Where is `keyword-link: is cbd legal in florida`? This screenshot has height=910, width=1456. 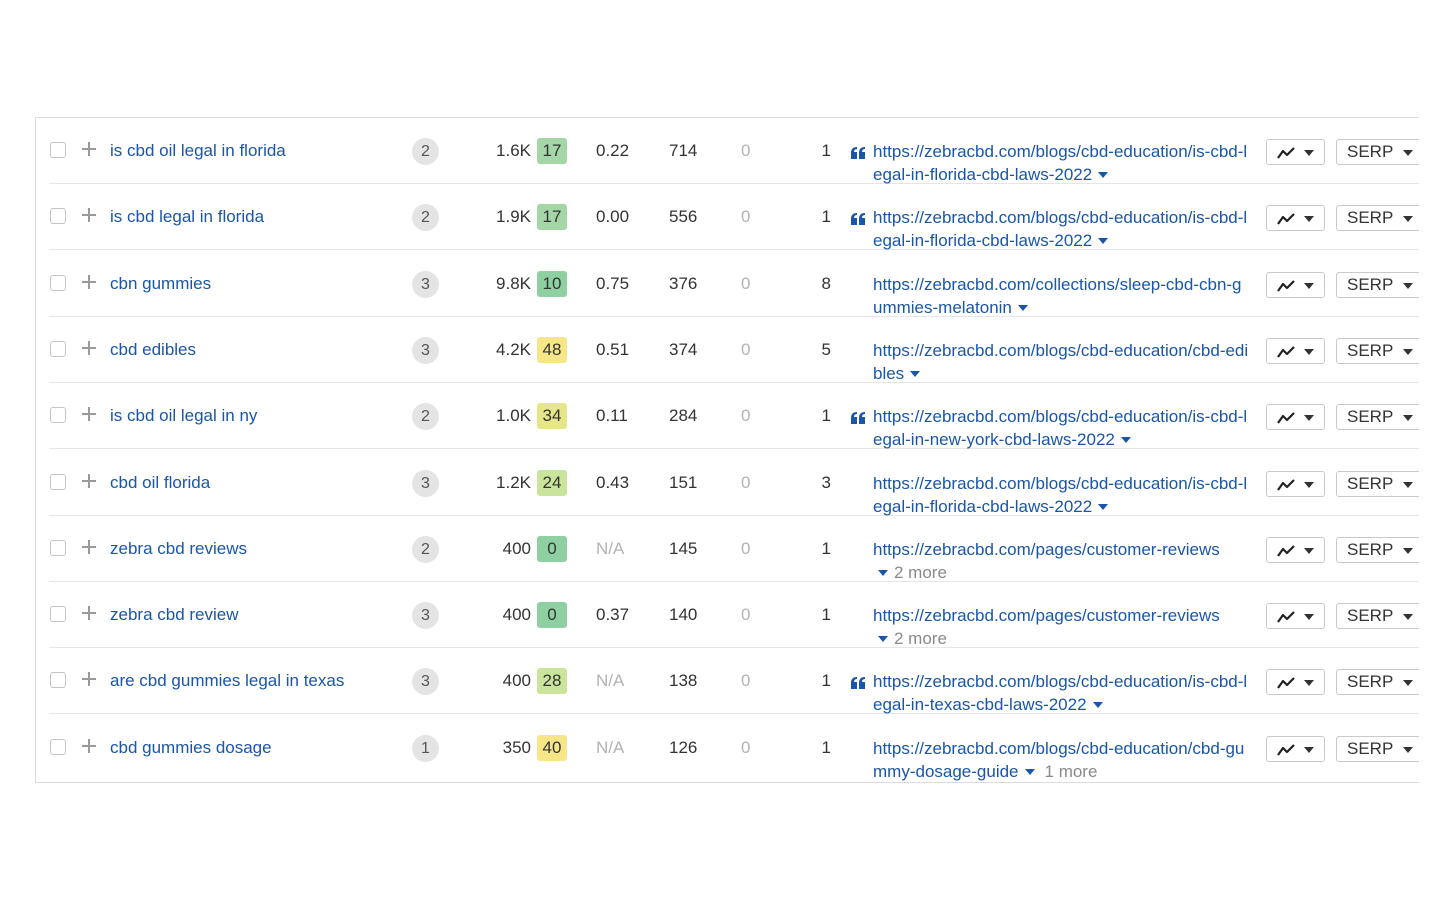 keyword-link: is cbd legal in florida is located at coordinates (187, 217).